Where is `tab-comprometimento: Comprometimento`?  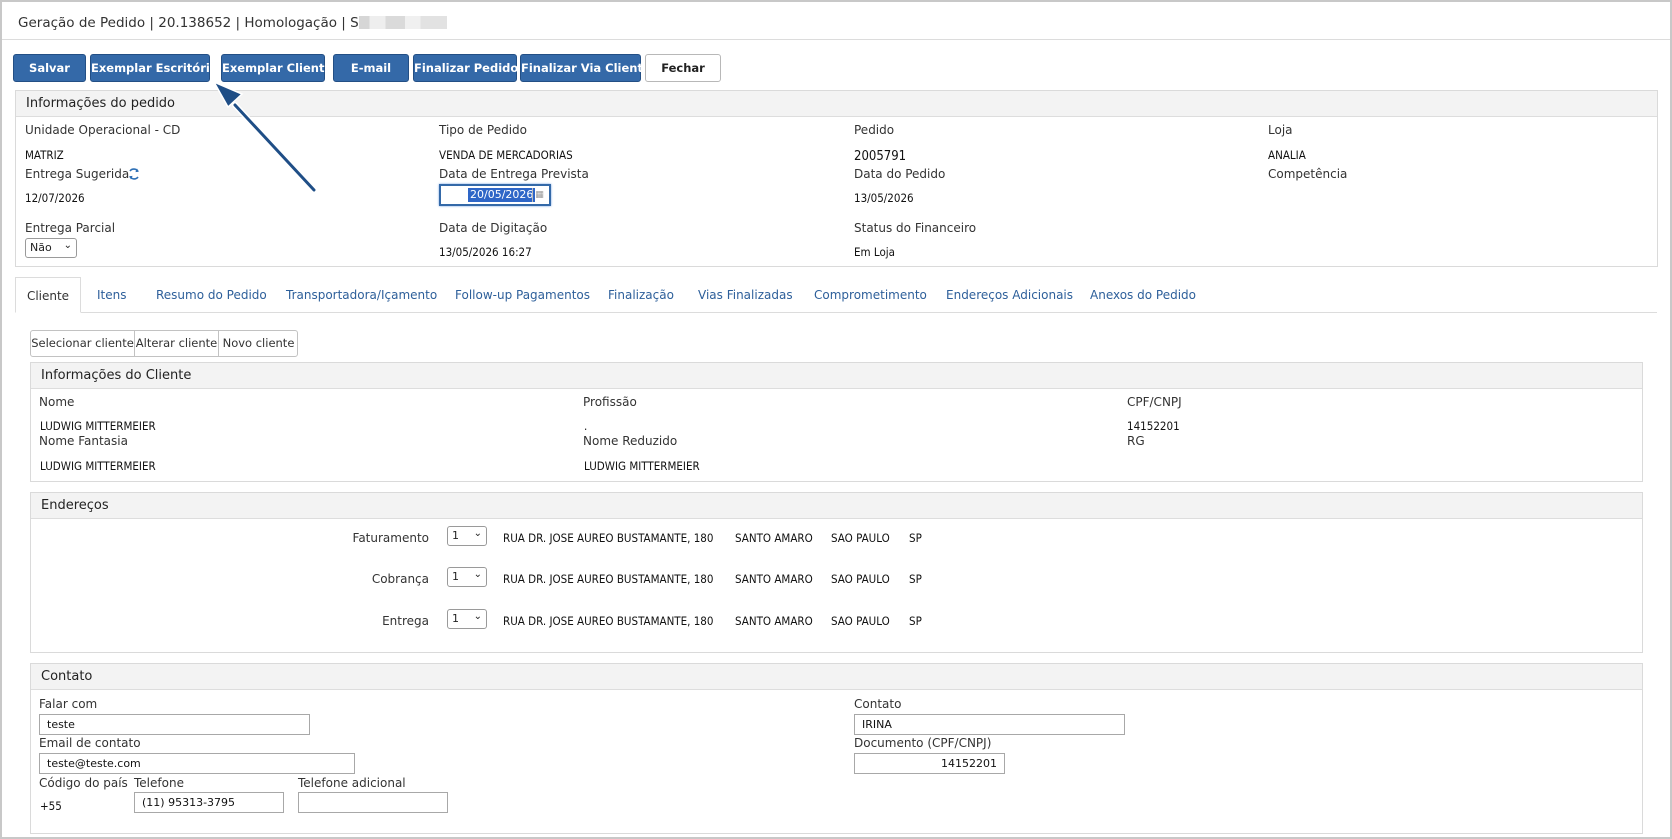 tab-comprometimento: Comprometimento is located at coordinates (870, 295).